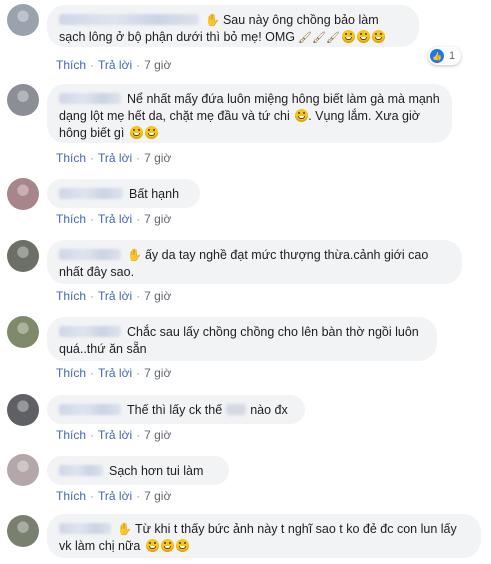 Image resolution: width=491 pixels, height=564 pixels. I want to click on comment-text: Sạch hơn tui làm, so click(156, 471).